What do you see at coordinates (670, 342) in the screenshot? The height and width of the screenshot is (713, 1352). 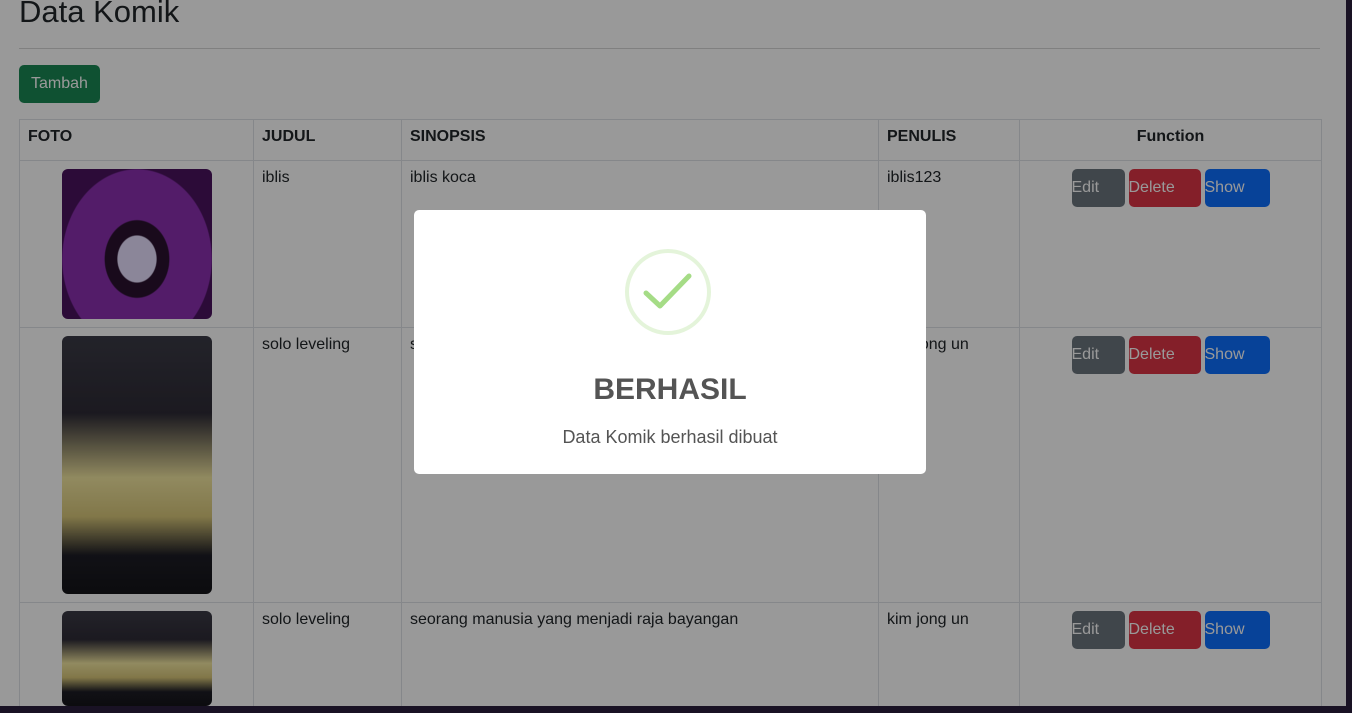 I see `success-modal: BERHASIL Data Komik berhasil dibuat` at bounding box center [670, 342].